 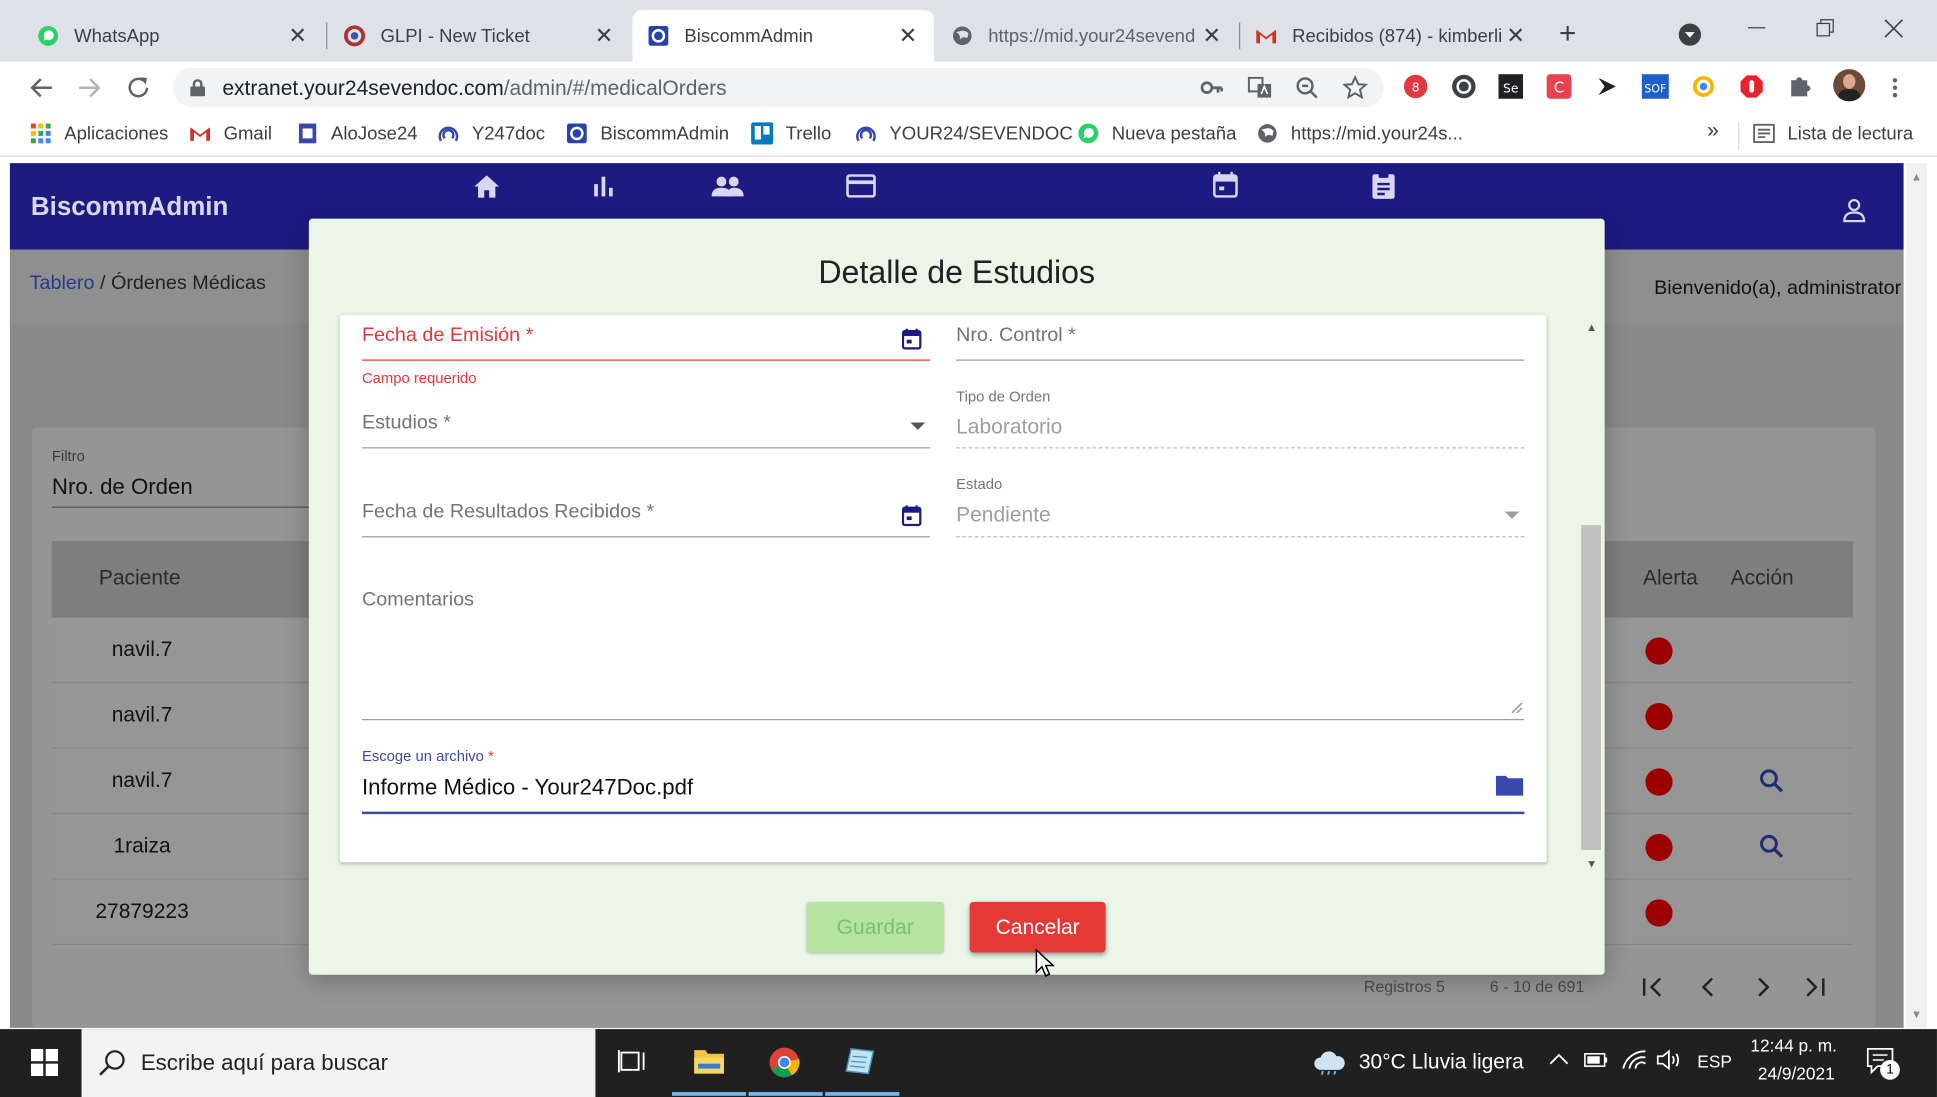 I want to click on volume-icon, so click(x=1668, y=1060).